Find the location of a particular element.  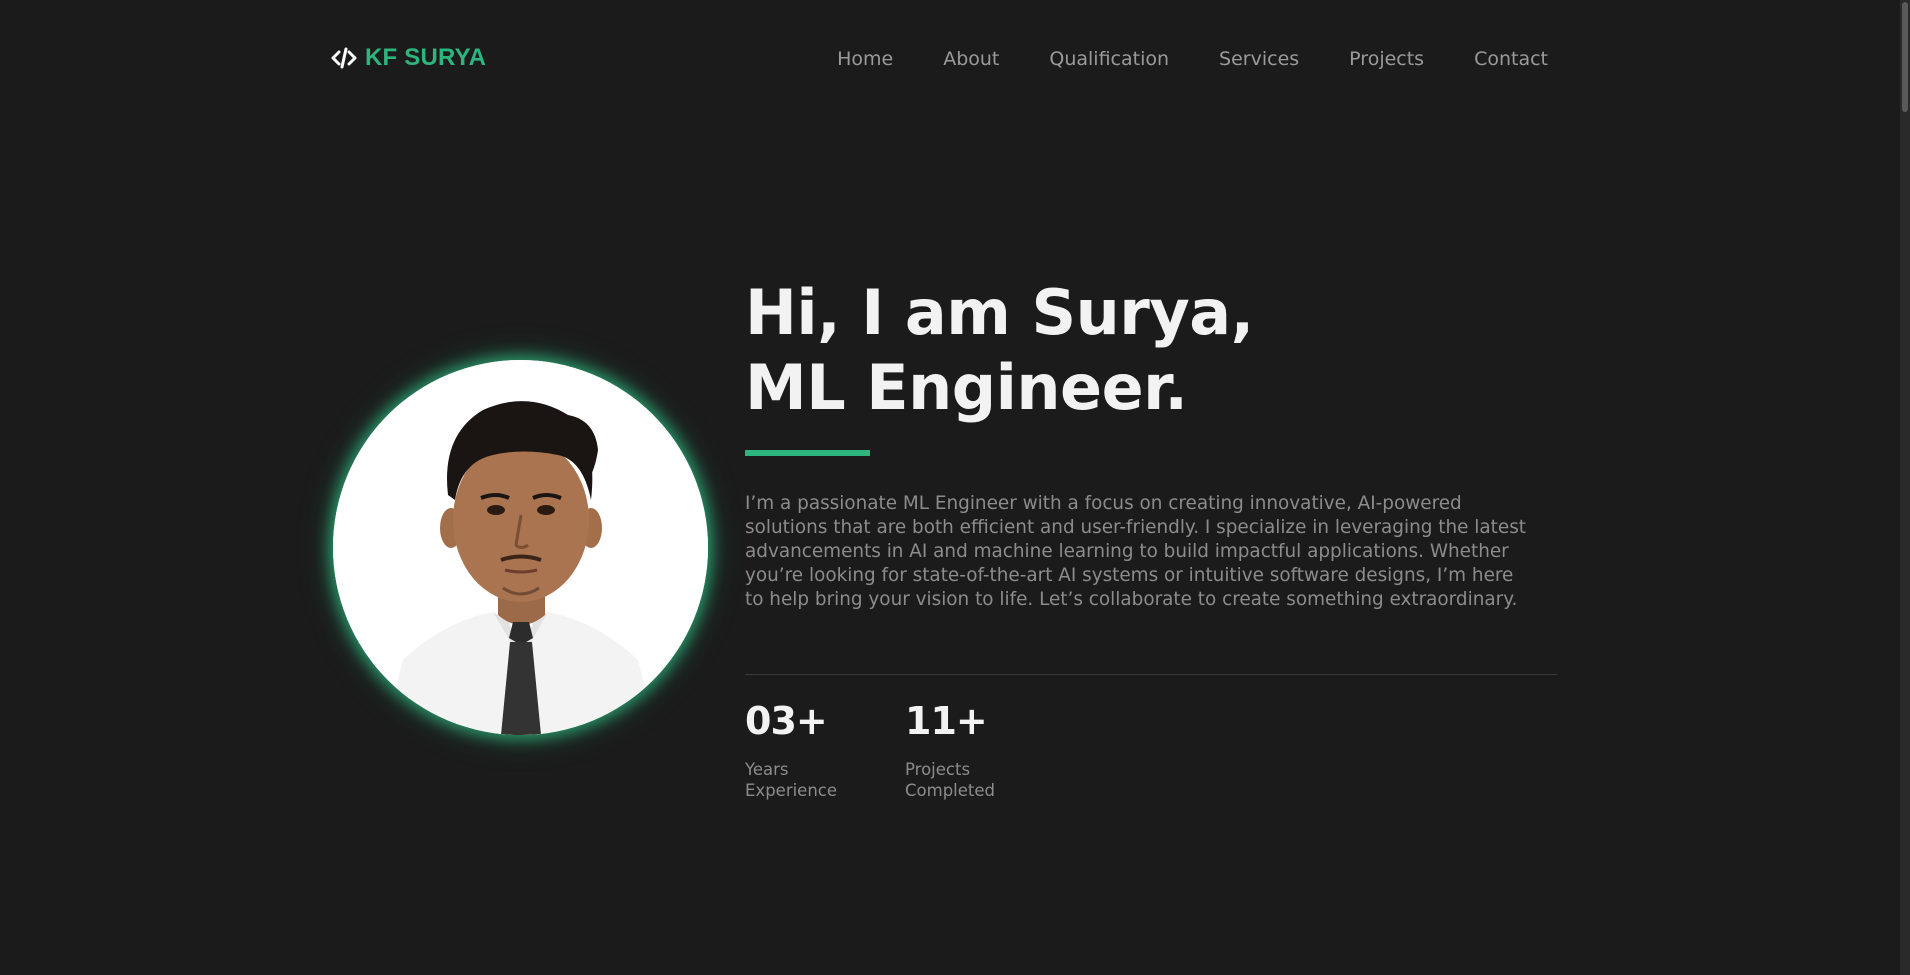

stat-label-line1: Years is located at coordinates (767, 769).